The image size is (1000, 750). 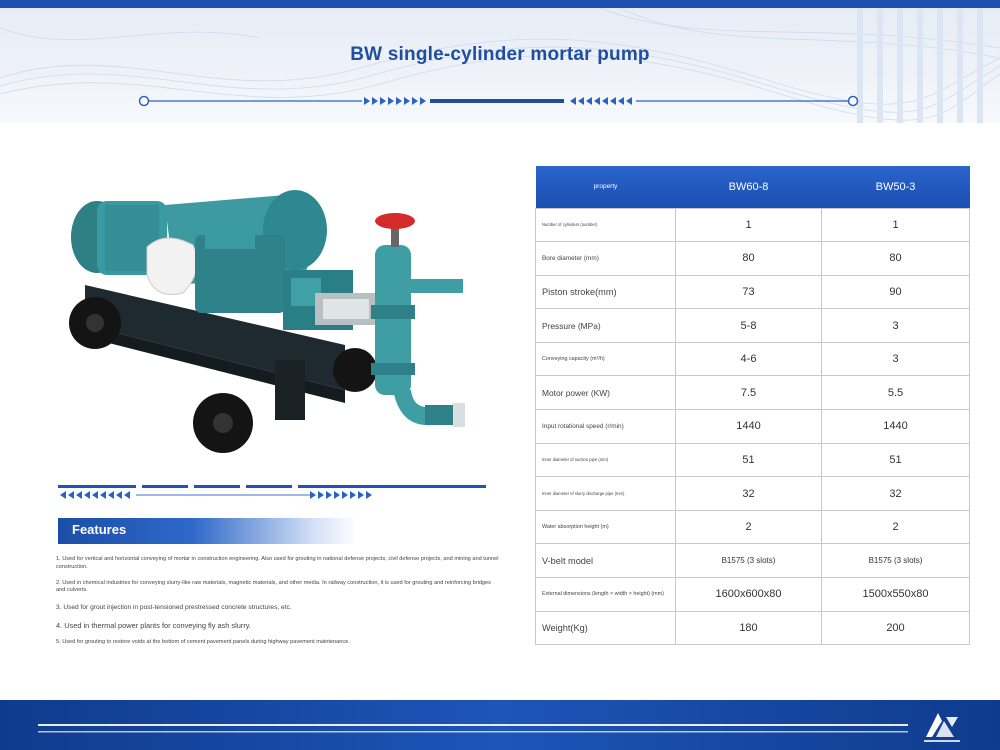 What do you see at coordinates (895, 258) in the screenshot?
I see `row-value-bw50-3: 80` at bounding box center [895, 258].